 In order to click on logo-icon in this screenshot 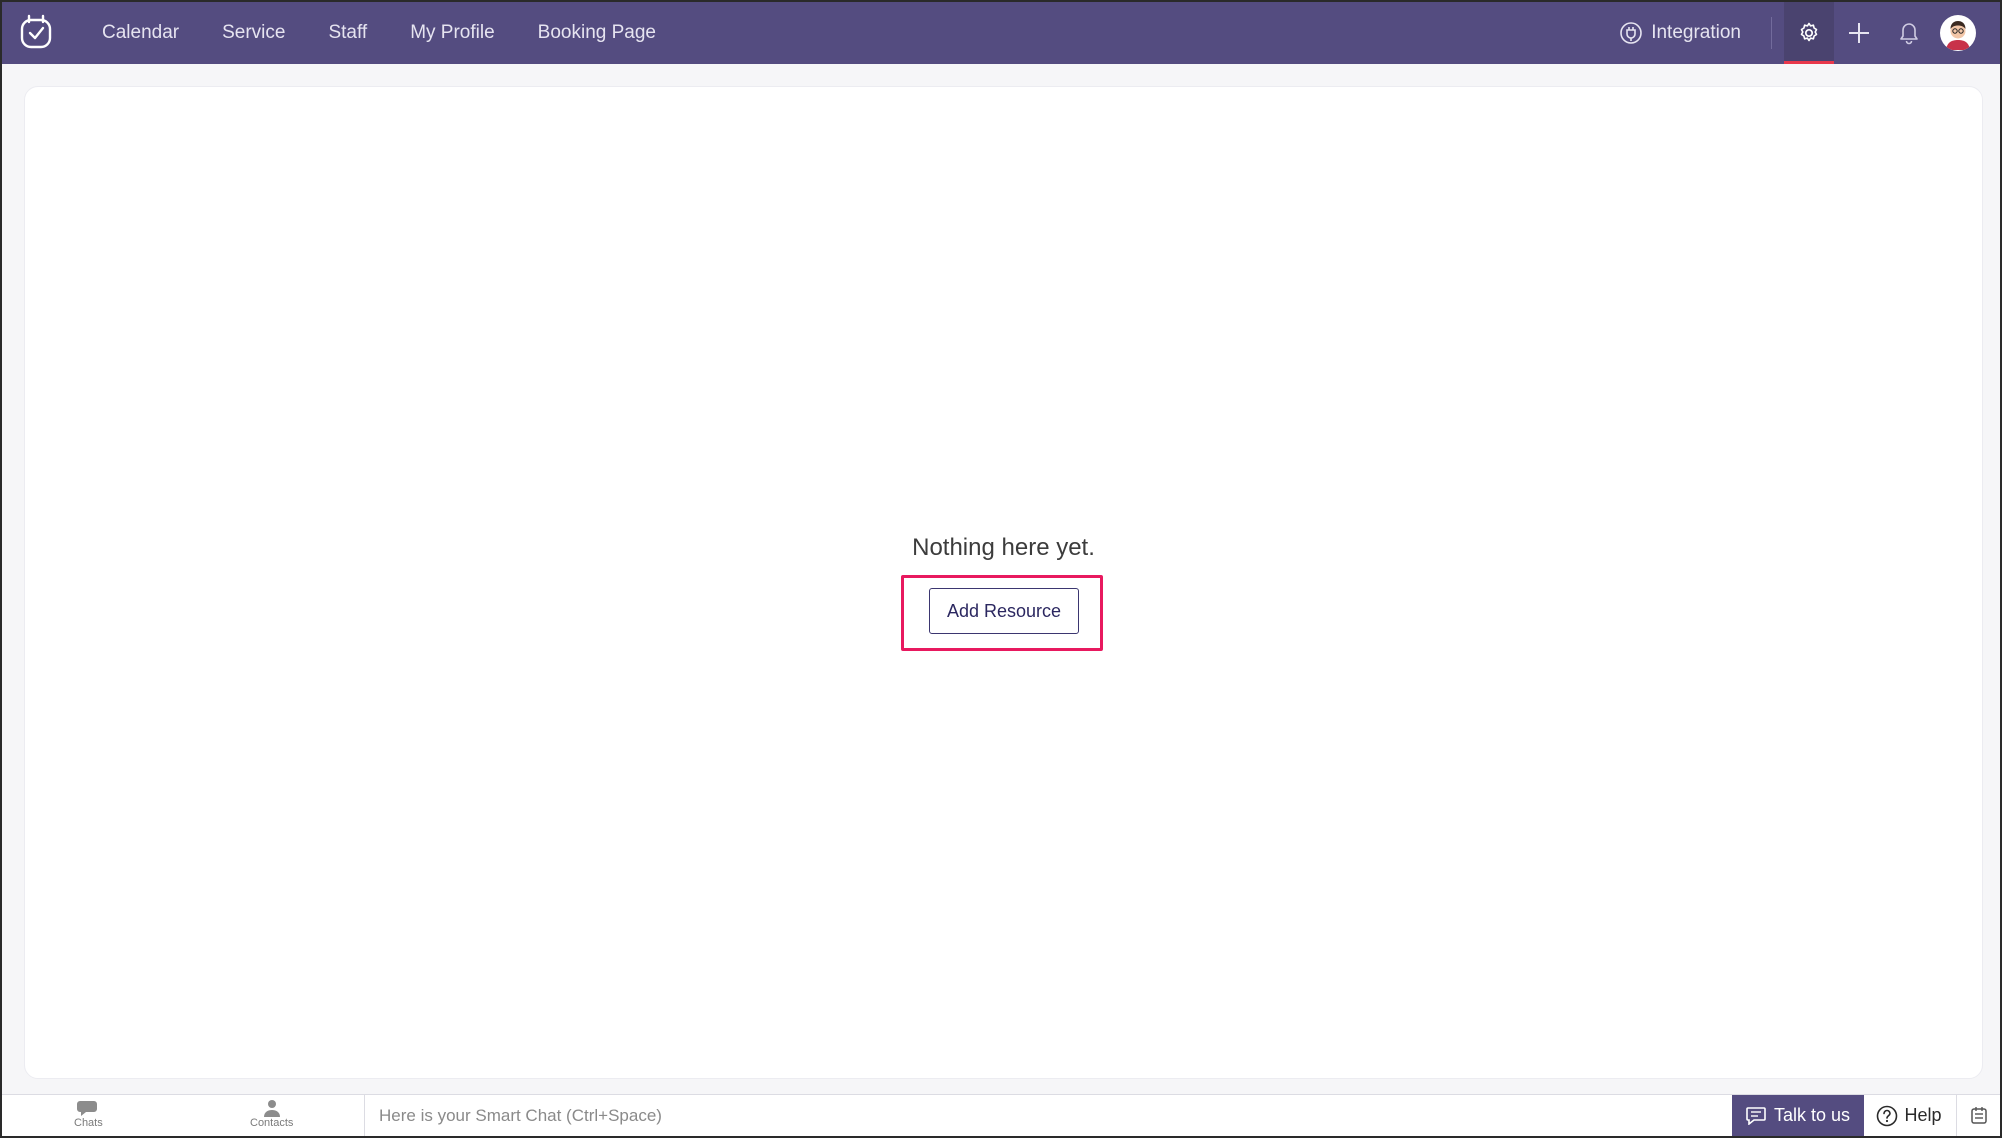, I will do `click(36, 32)`.